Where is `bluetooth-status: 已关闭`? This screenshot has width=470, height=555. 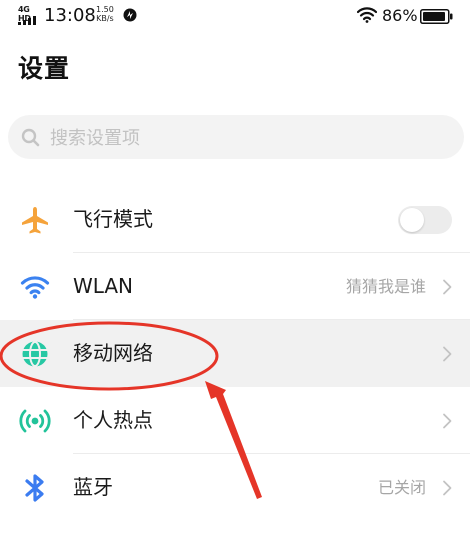 bluetooth-status: 已关闭 is located at coordinates (401, 487).